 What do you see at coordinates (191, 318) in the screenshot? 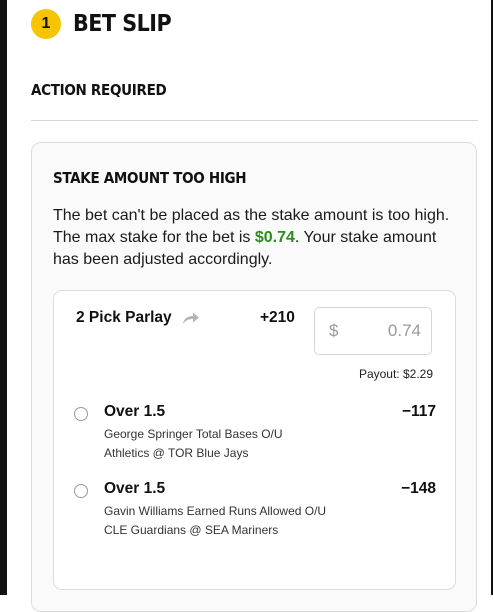
I see `share-arrow-icon` at bounding box center [191, 318].